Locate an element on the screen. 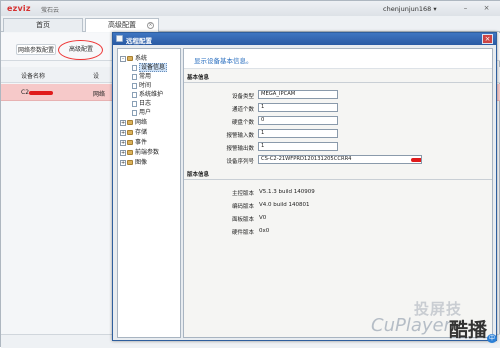 Image resolution: width=500 pixels, height=348 pixels. tree-item-label: 用户 is located at coordinates (145, 112).